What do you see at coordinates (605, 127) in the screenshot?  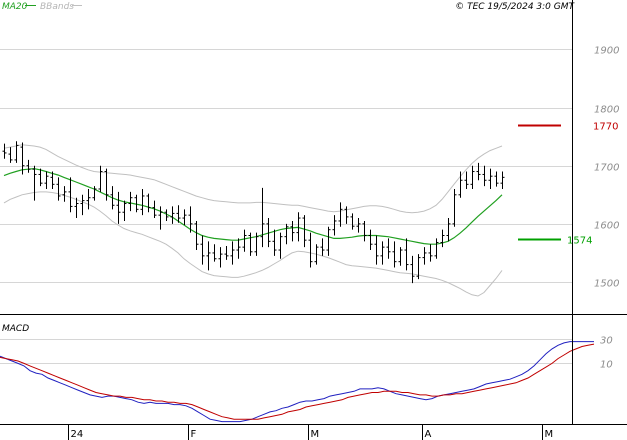 I see `resistance-label: 1770` at bounding box center [605, 127].